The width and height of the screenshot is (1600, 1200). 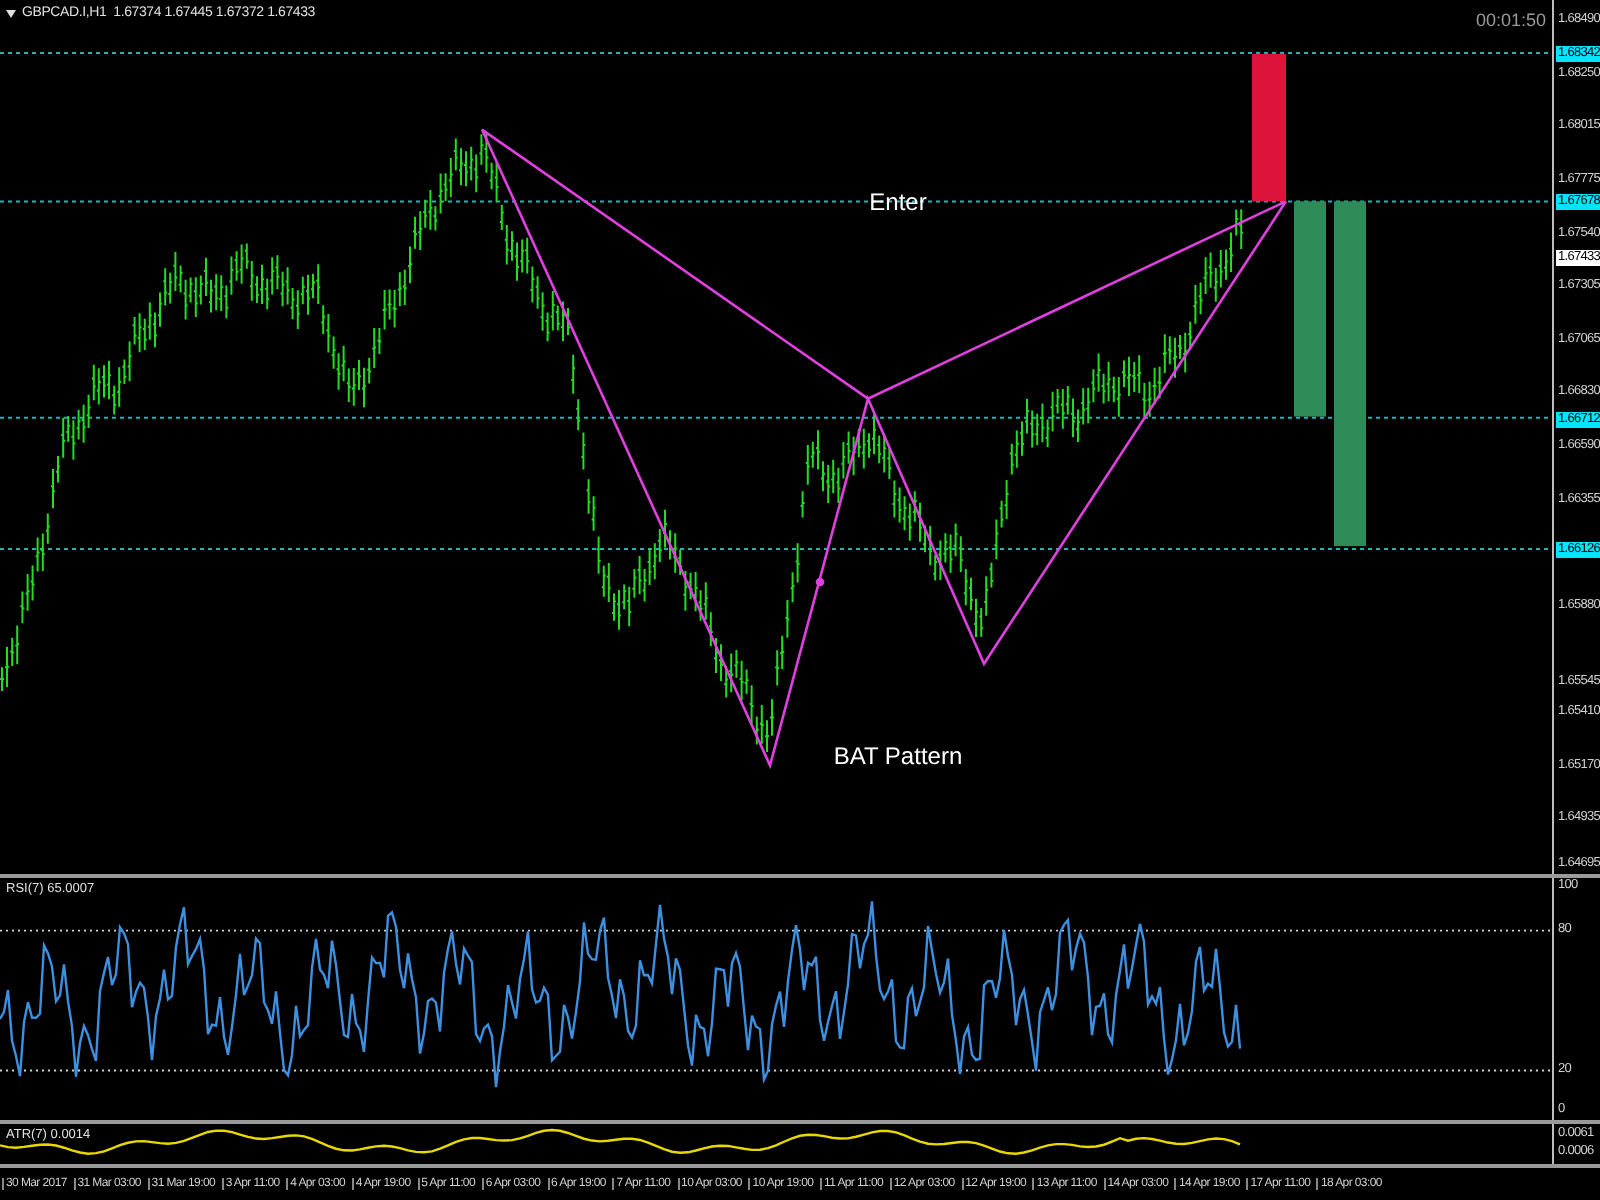 What do you see at coordinates (898, 202) in the screenshot?
I see `annotation-text: Enter` at bounding box center [898, 202].